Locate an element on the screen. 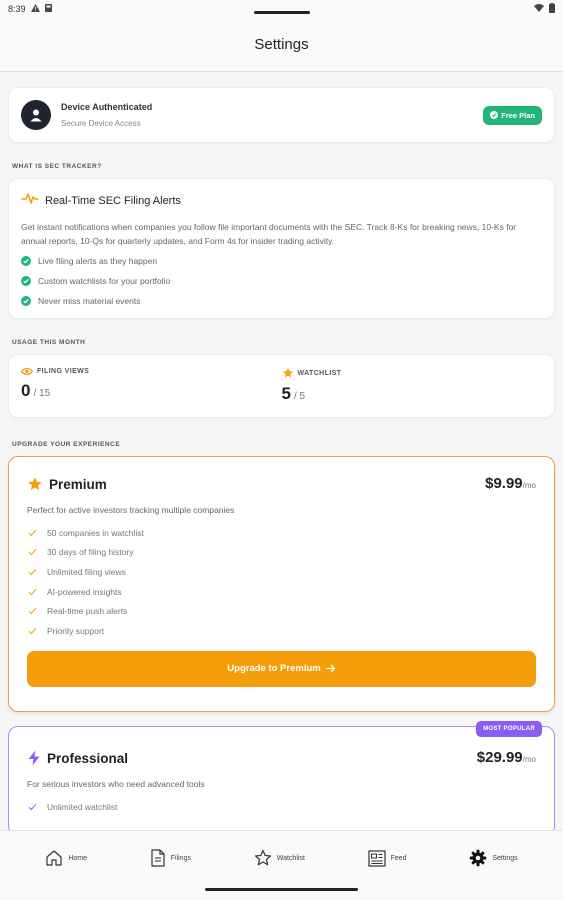  about-title: Real-Time SEC Filing Alerts is located at coordinates (113, 200).